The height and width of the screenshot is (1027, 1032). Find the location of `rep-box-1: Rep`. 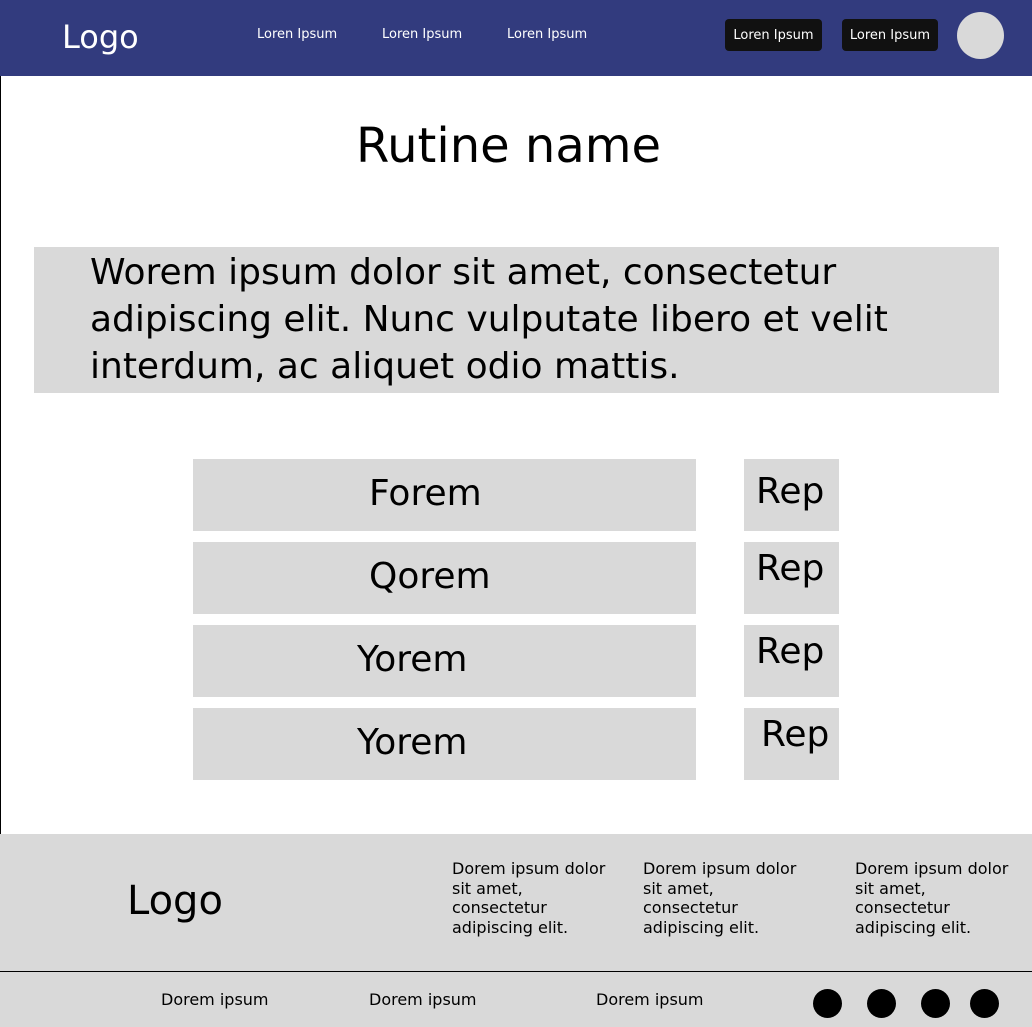

rep-box-1: Rep is located at coordinates (791, 495).